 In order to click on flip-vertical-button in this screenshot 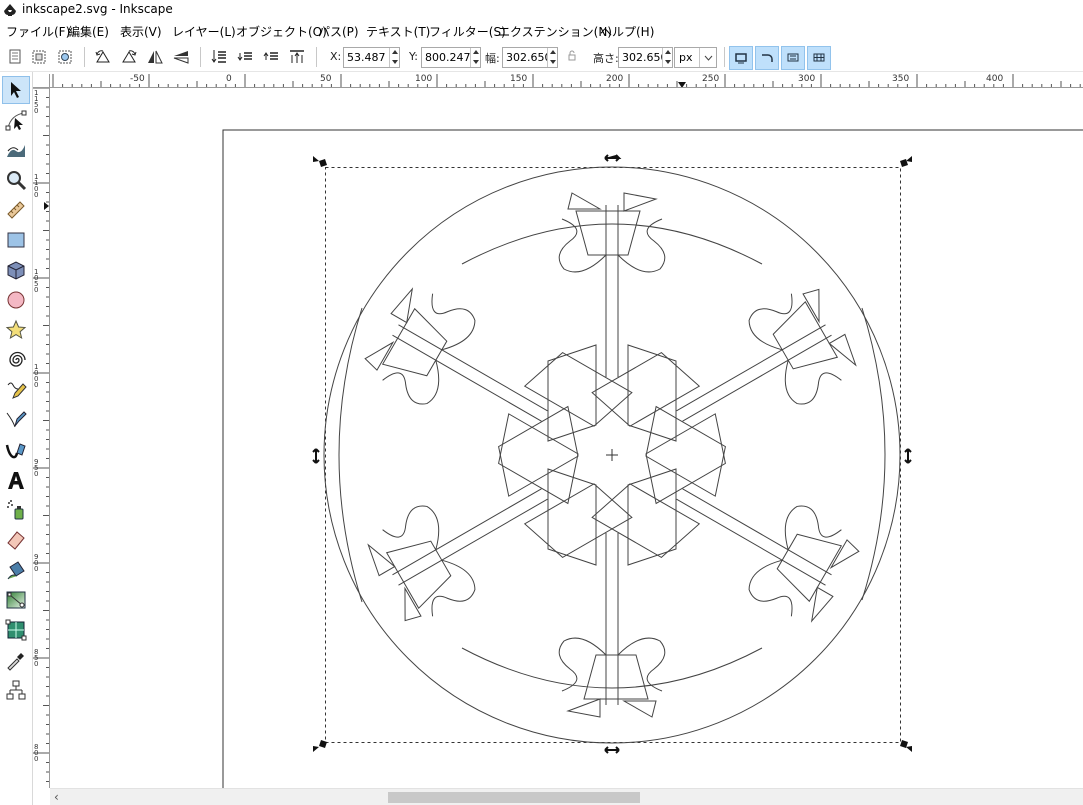, I will do `click(181, 57)`.